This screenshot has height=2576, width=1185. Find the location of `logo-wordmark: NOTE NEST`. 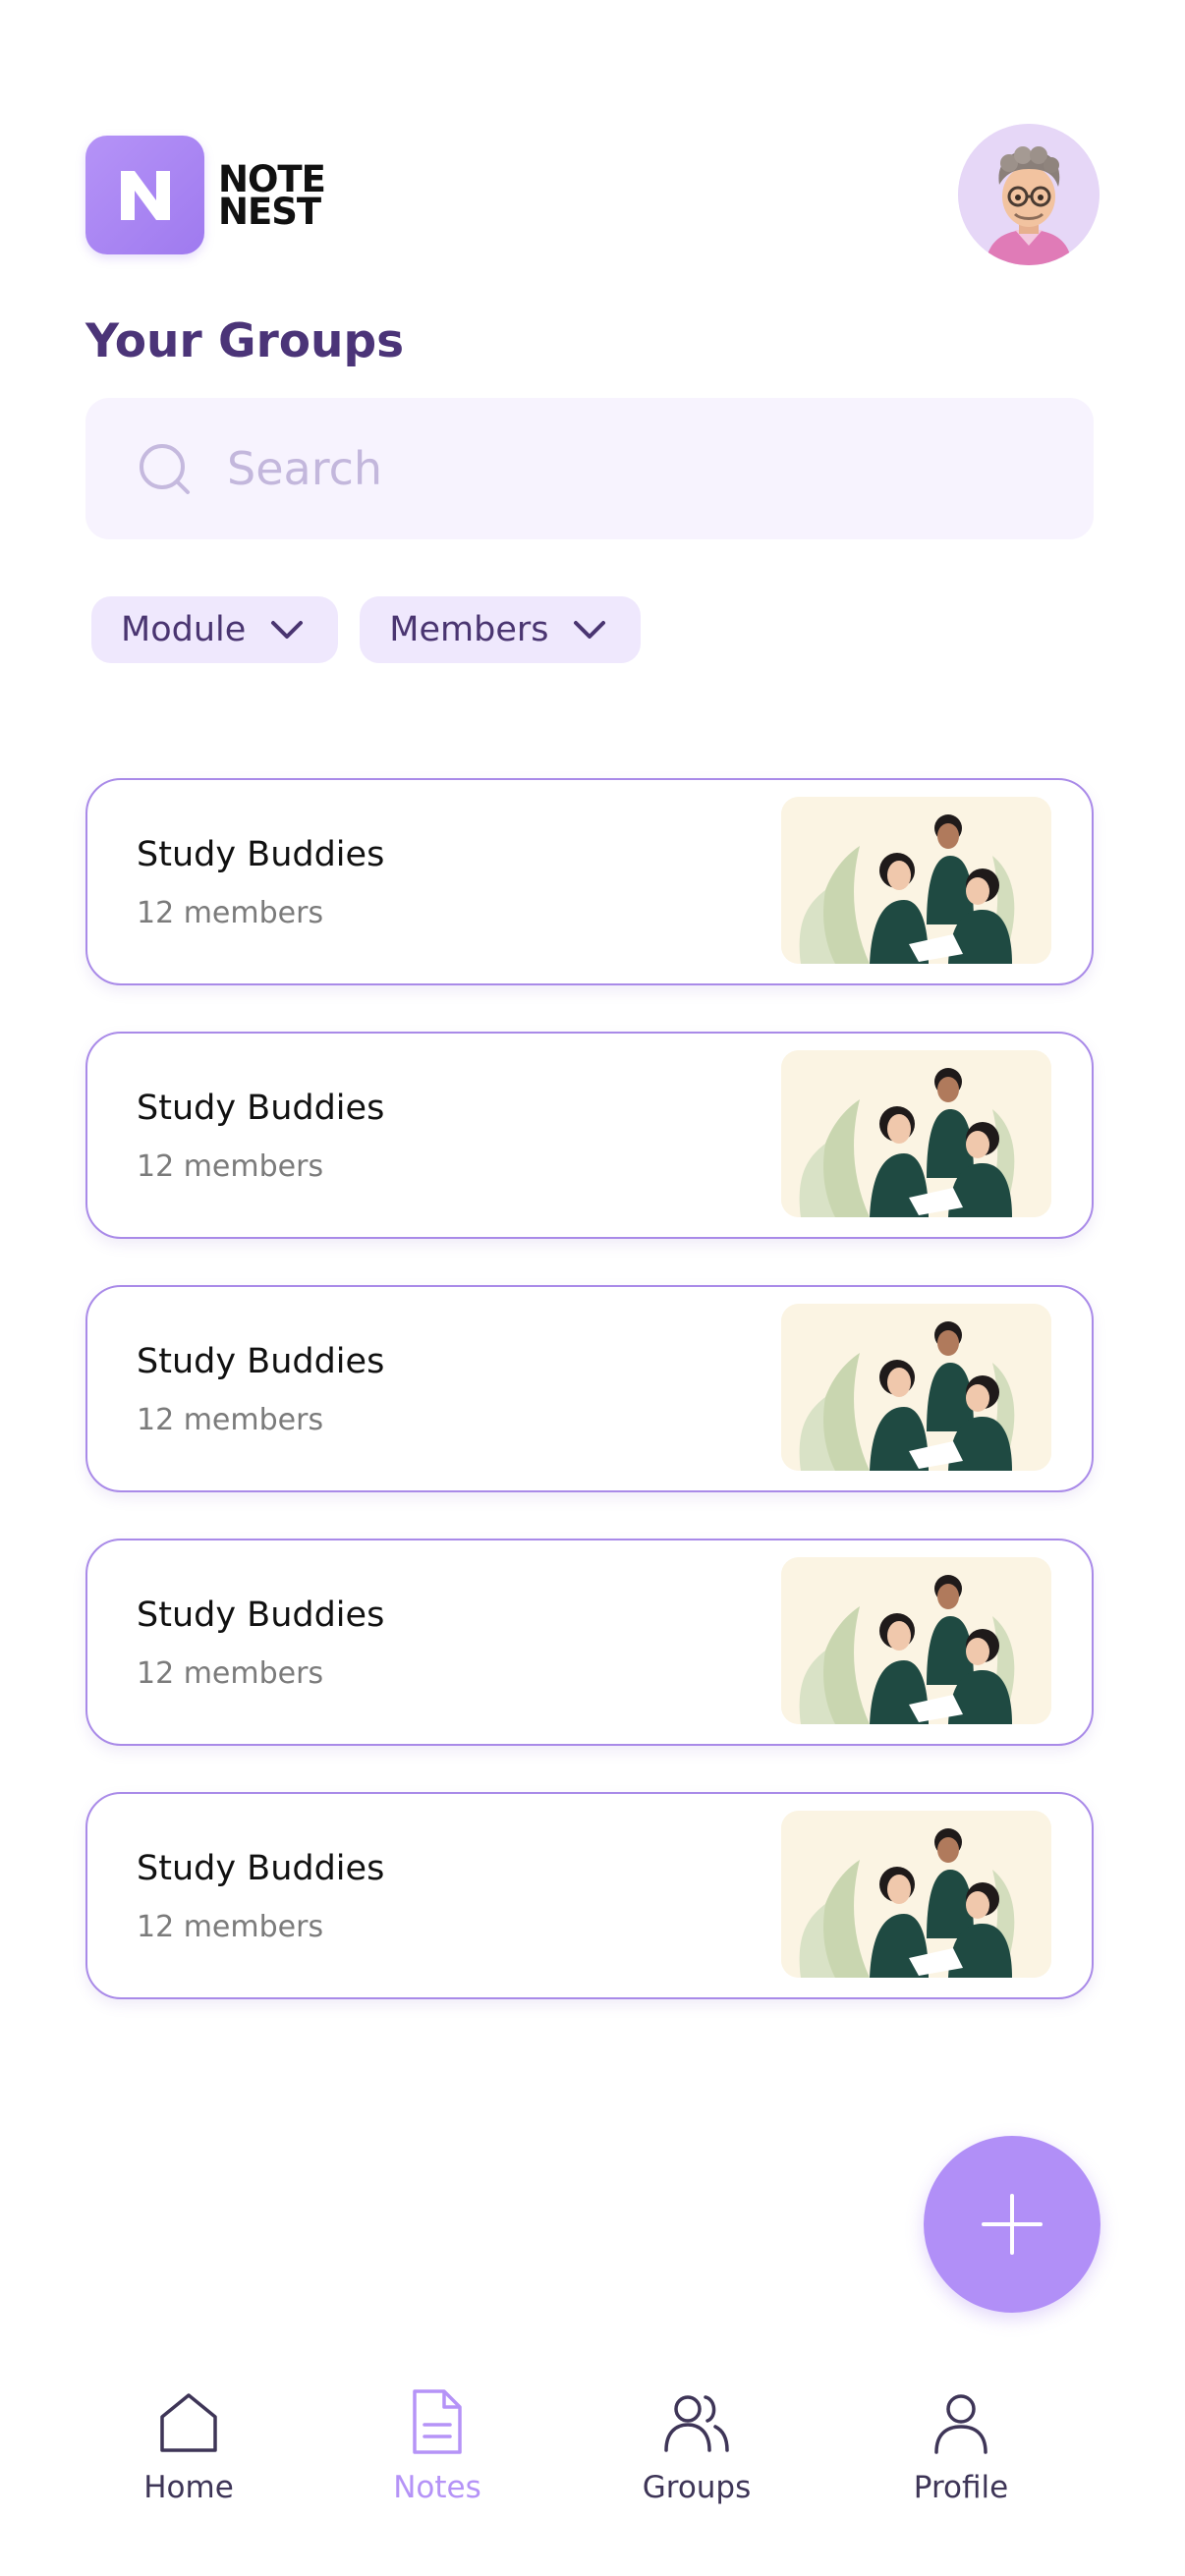

logo-wordmark: NOTE NEST is located at coordinates (272, 197).